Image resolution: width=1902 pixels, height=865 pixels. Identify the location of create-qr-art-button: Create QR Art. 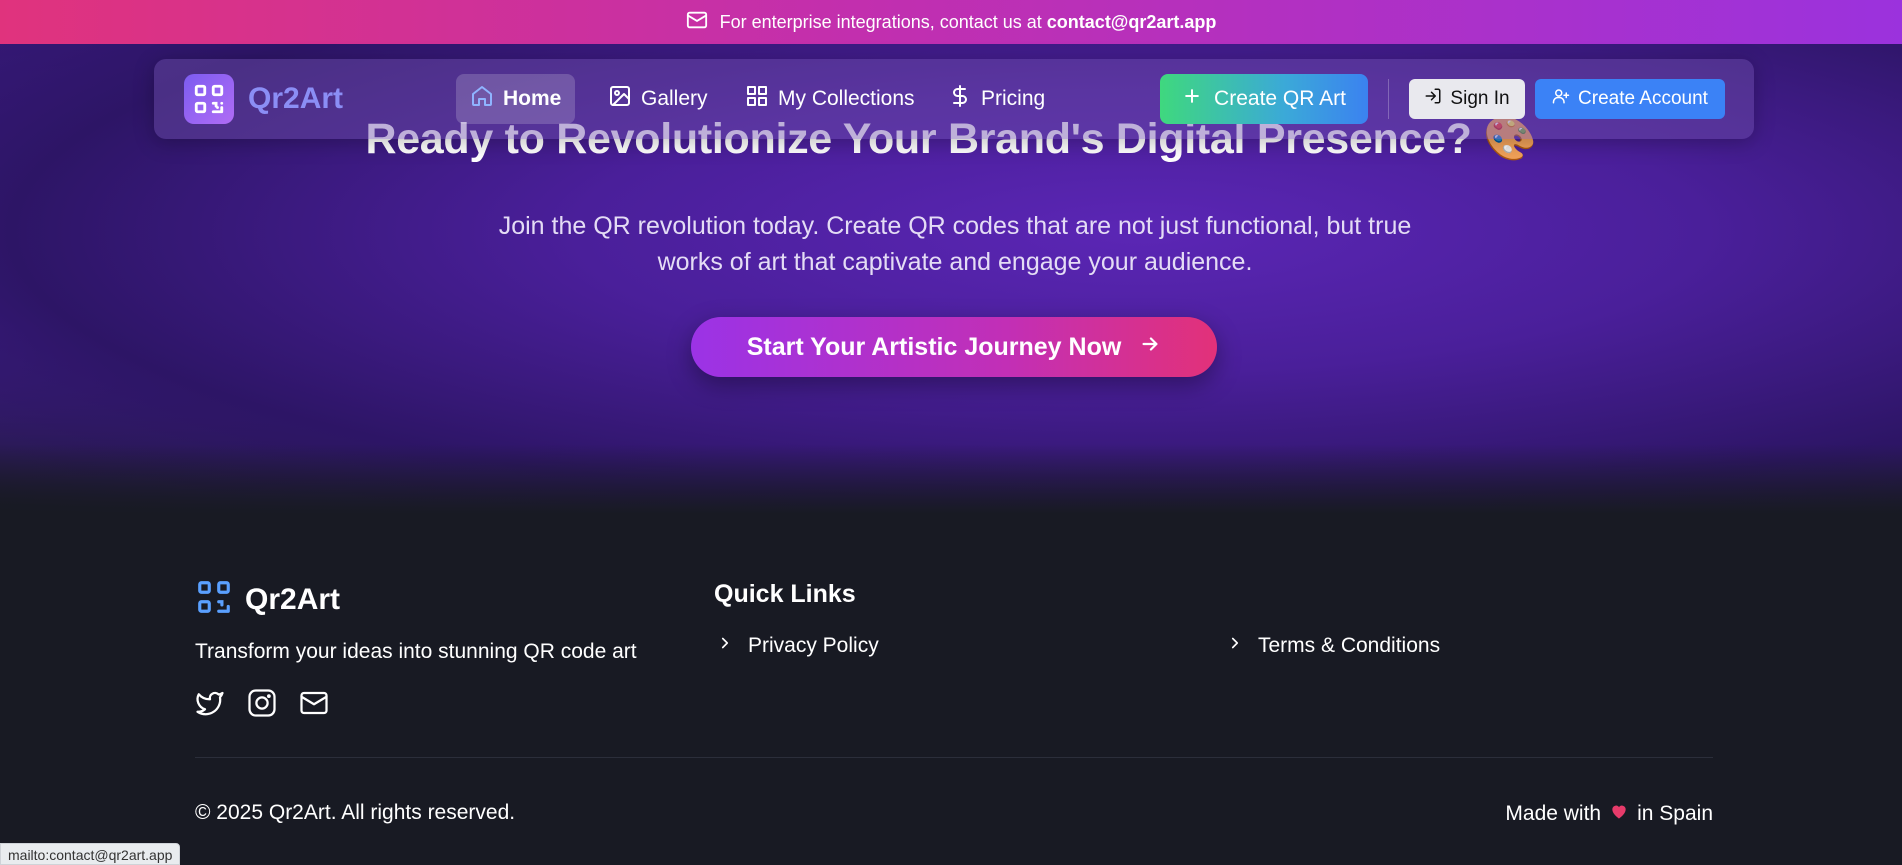
(1264, 99).